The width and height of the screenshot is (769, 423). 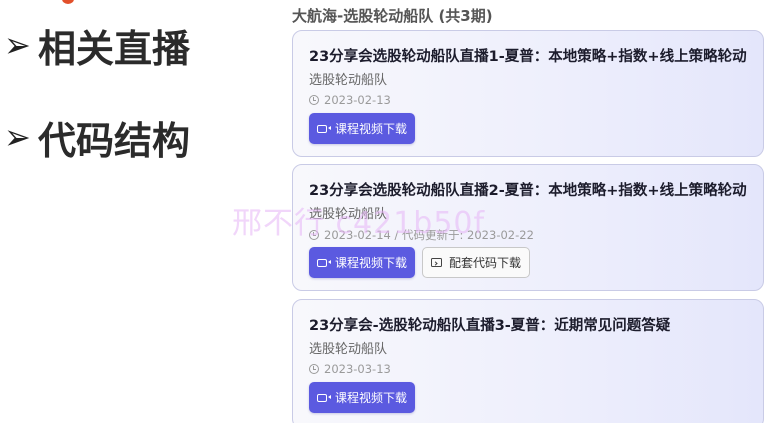 What do you see at coordinates (528, 191) in the screenshot?
I see `course-title: 23分享会选股轮动船队直播2-夏普：本地策略+指数+线上策略轮动` at bounding box center [528, 191].